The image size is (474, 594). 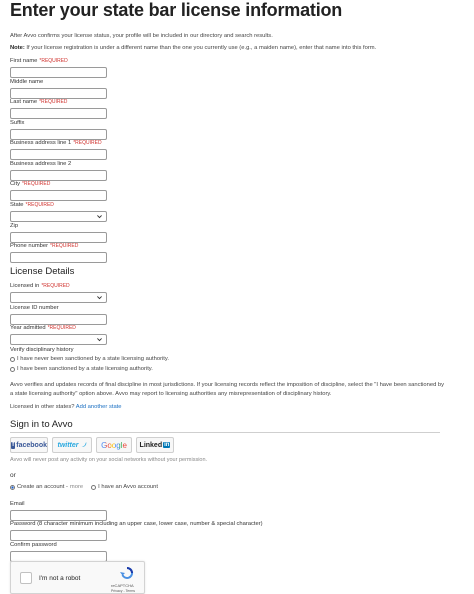 What do you see at coordinates (176, 10) in the screenshot?
I see `page-title: Enter your state bar license information` at bounding box center [176, 10].